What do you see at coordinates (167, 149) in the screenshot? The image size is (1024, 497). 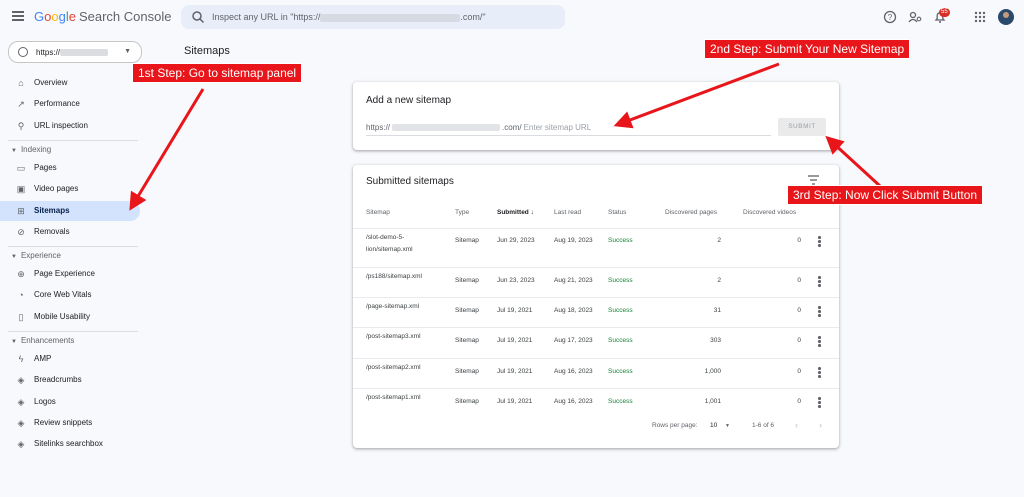 I see `arrow-step1` at bounding box center [167, 149].